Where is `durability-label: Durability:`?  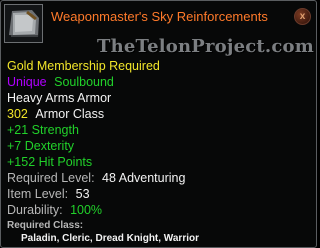
durability-label: Durability: is located at coordinates (35, 210).